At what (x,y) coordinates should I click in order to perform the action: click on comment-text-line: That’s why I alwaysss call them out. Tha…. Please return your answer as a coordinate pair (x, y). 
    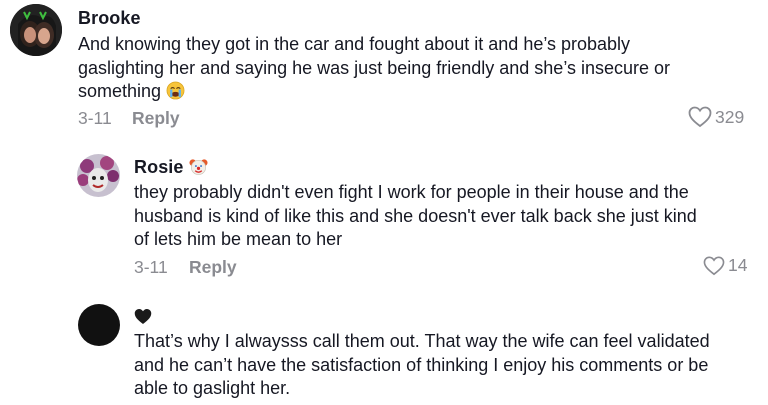
    Looking at the image, I should click on (422, 341).